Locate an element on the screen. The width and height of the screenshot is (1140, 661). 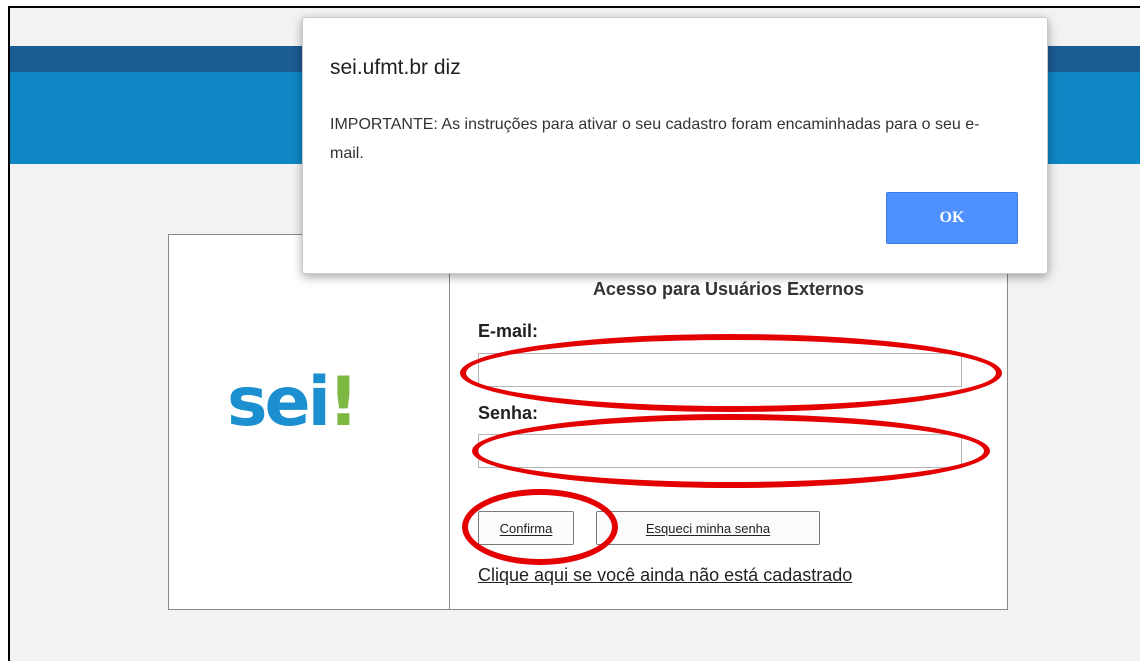
forgot-password-button: Esqueci minha senha is located at coordinates (708, 528).